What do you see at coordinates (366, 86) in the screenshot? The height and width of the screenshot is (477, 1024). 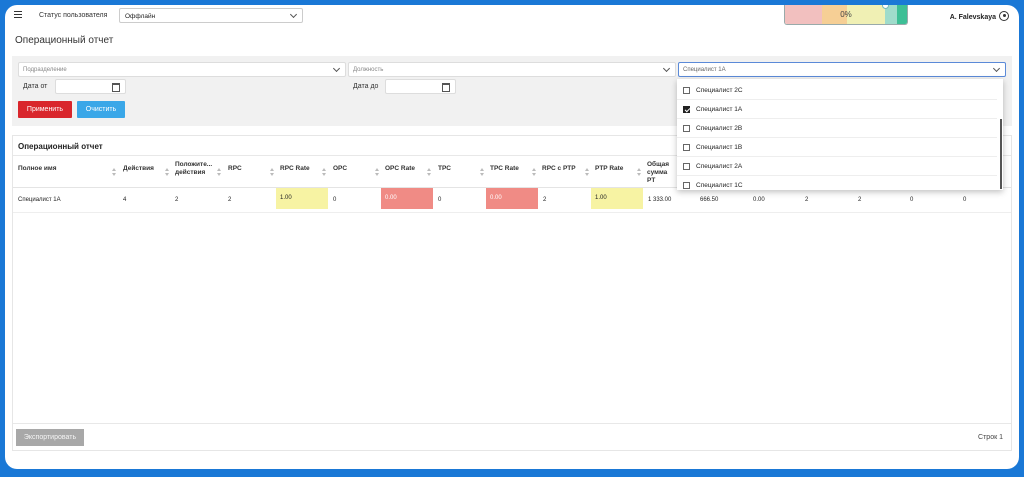 I see `date-to-label: Дата до` at bounding box center [366, 86].